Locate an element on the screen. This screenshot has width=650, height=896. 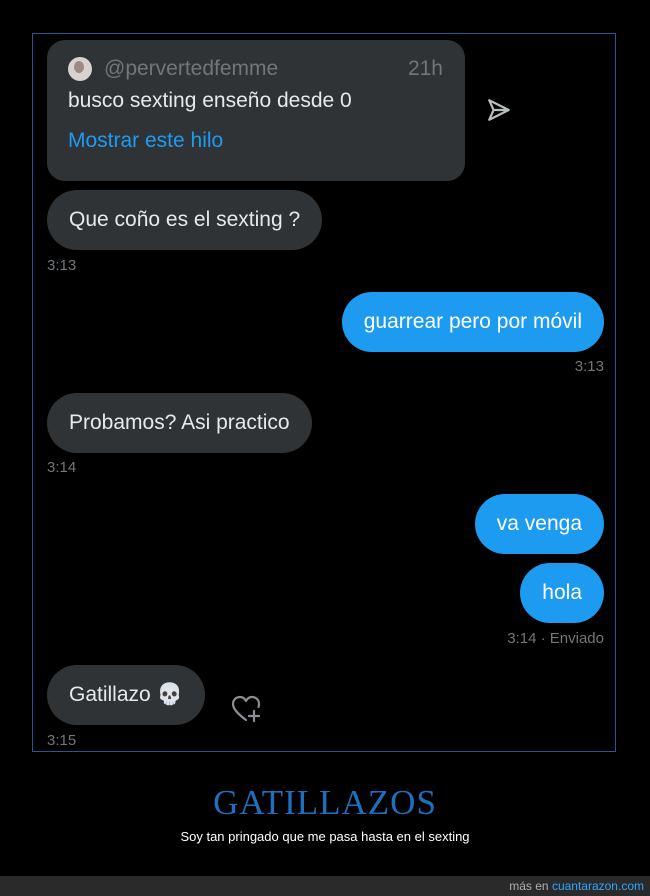
message-bubble-outgoing: va venga is located at coordinates (539, 524).